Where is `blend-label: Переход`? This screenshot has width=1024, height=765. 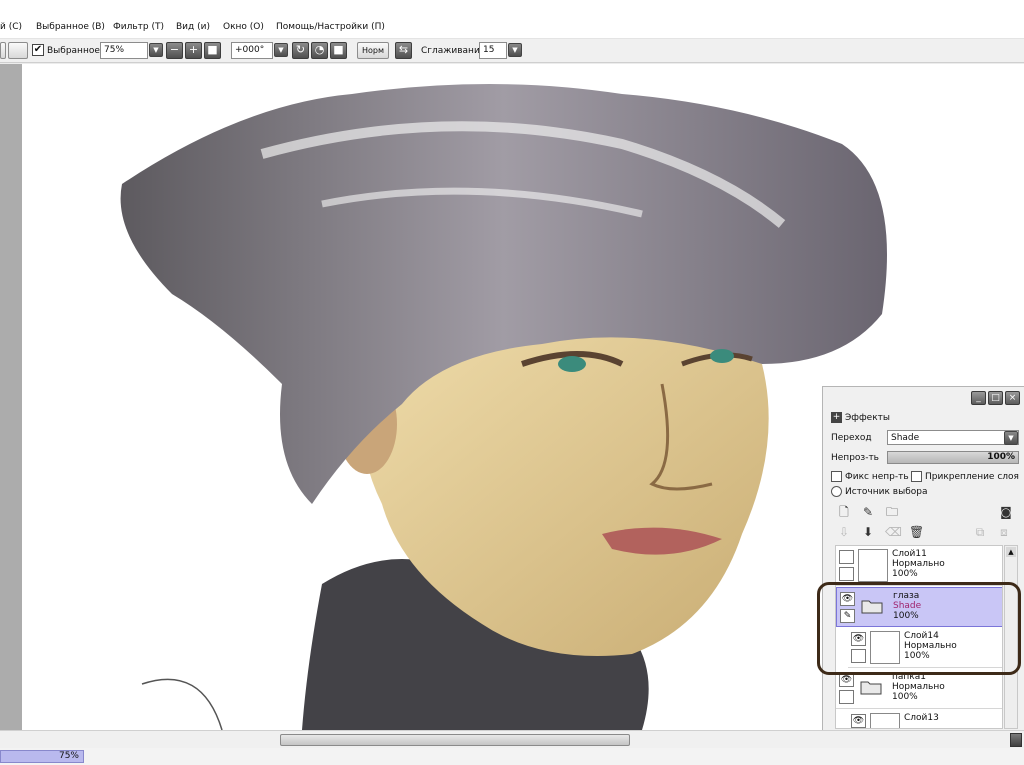 blend-label: Переход is located at coordinates (851, 438).